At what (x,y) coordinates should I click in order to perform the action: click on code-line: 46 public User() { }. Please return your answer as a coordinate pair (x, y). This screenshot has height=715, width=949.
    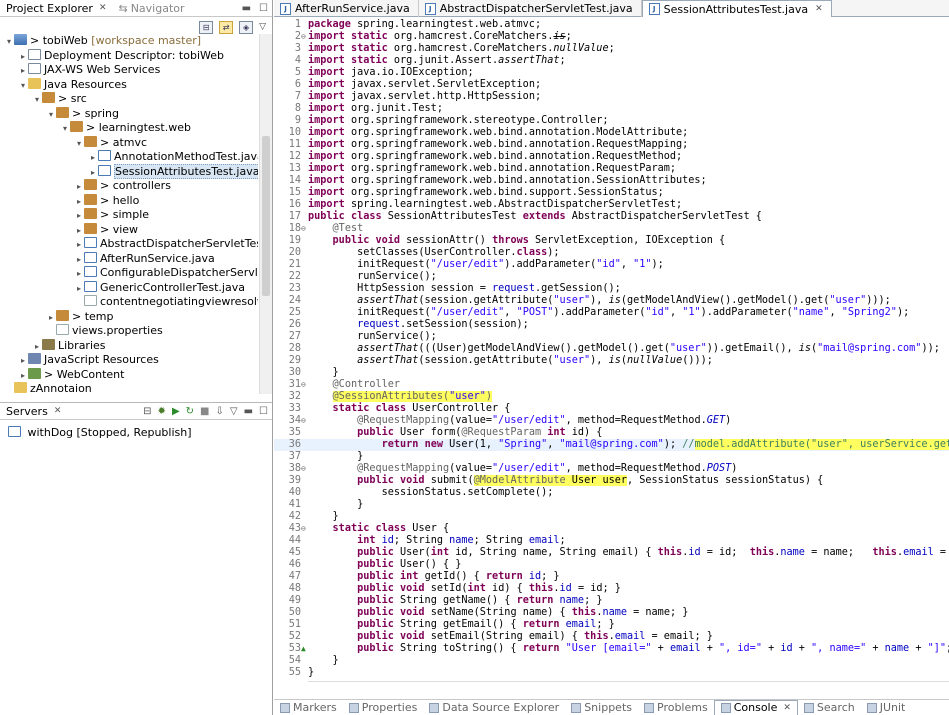
    Looking at the image, I should click on (611, 565).